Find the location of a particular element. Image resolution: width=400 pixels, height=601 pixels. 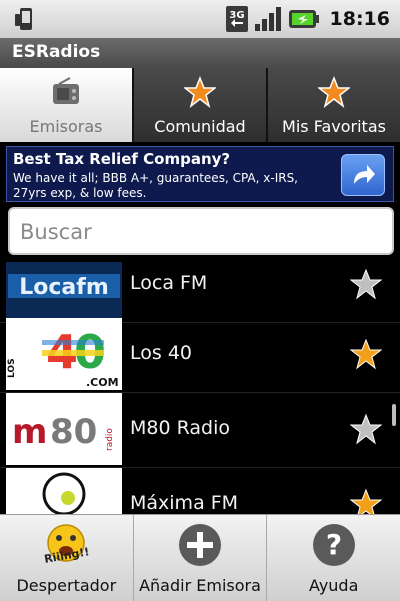

station-logo: Locafm is located at coordinates (64, 291).